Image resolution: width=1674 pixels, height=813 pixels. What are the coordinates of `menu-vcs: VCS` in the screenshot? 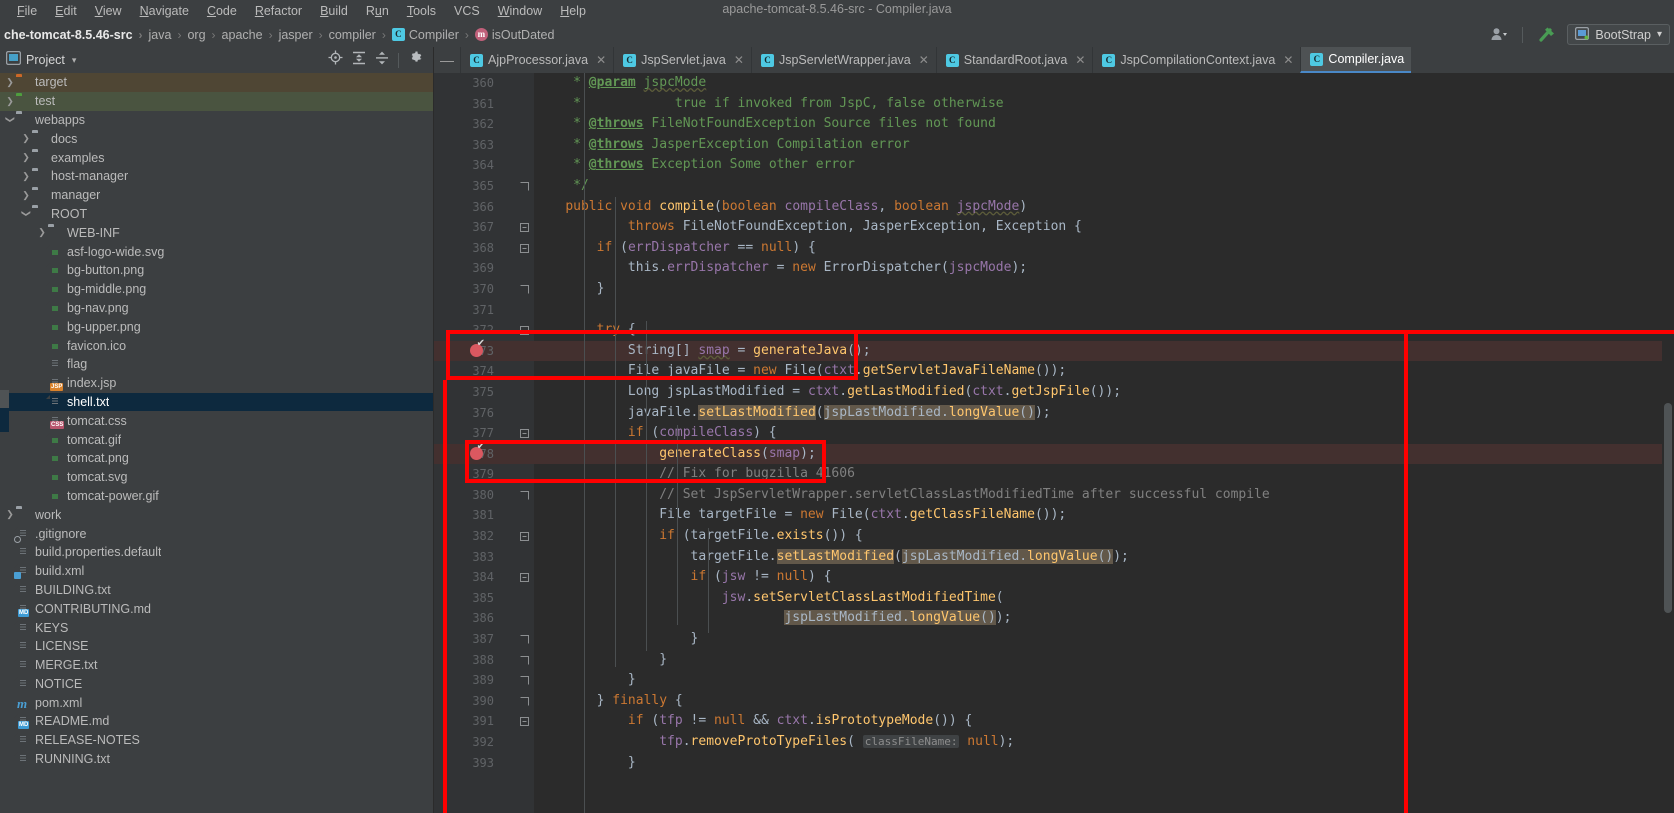 It's located at (467, 11).